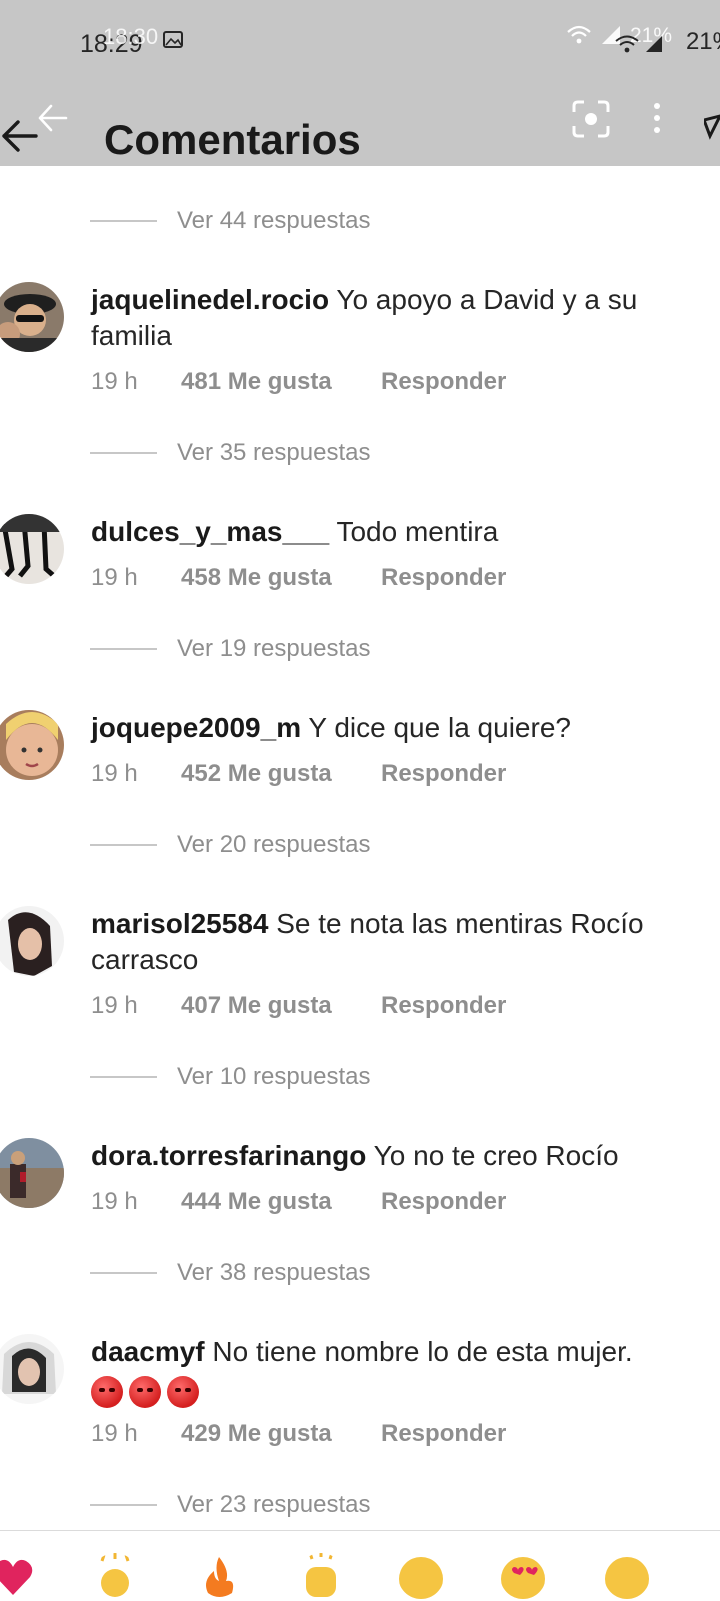 The height and width of the screenshot is (1601, 720). I want to click on top-bar: 18:29 18:30 21% 21% Comentarios, so click(360, 83).